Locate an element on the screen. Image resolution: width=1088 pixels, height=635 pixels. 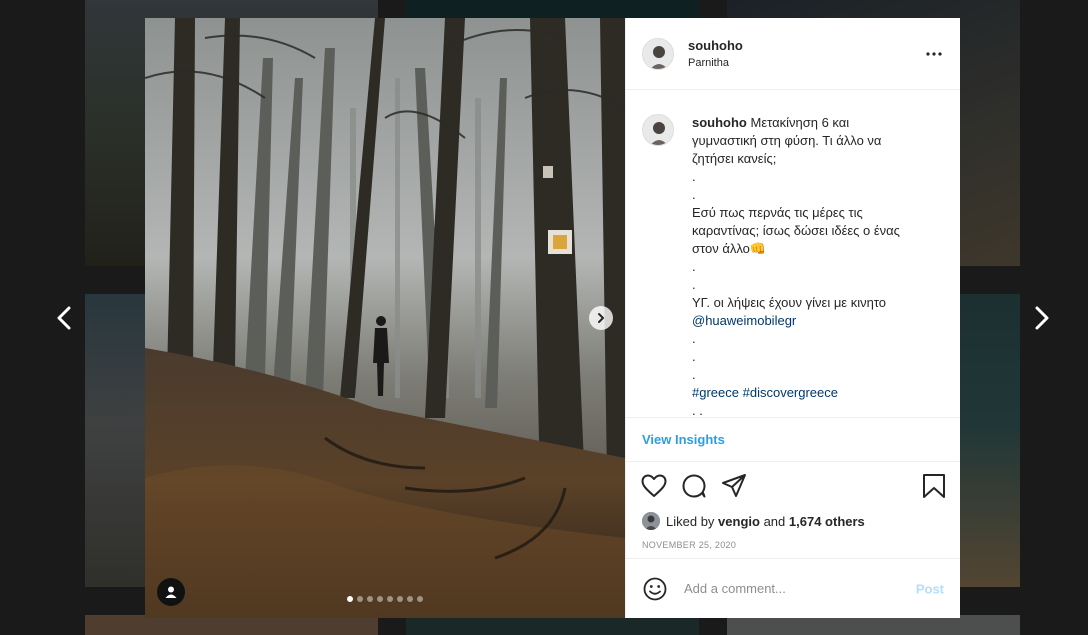
chevron-left-icon is located at coordinates (64, 318).